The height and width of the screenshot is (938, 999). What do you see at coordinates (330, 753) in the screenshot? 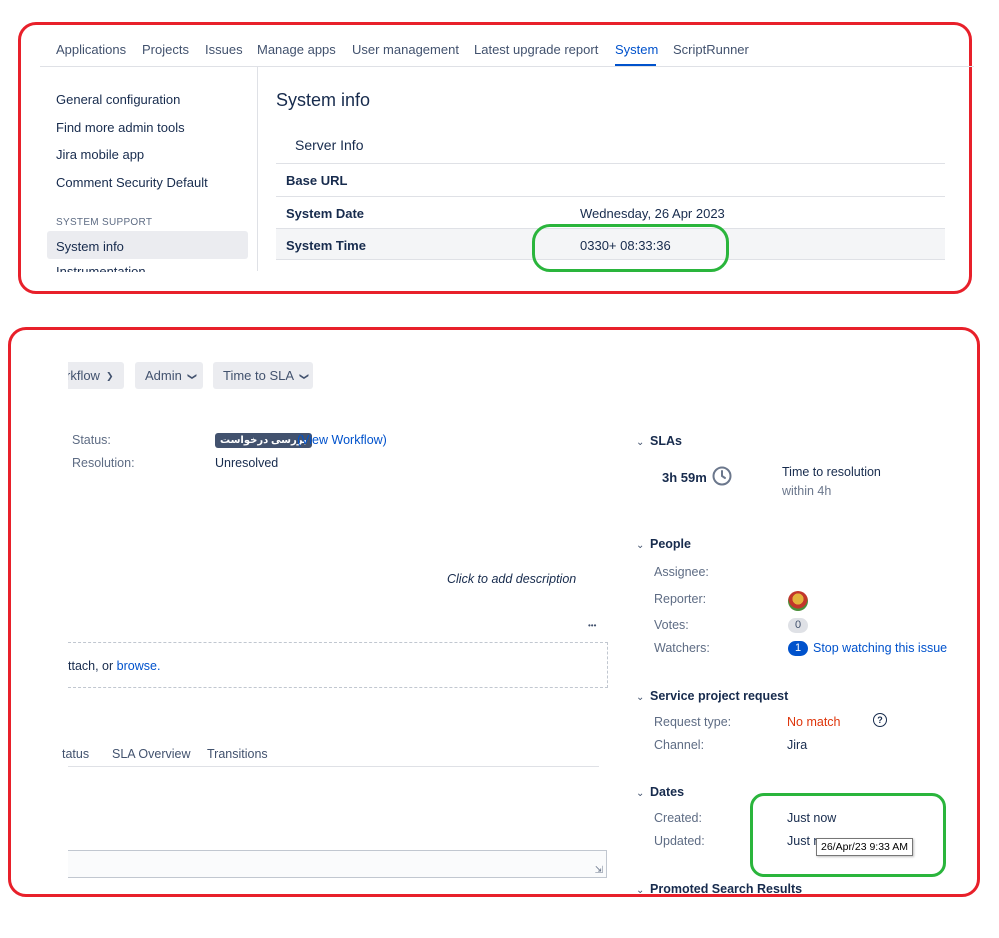
I see `activity-tabs: tatus SLA Overview Transitions` at bounding box center [330, 753].